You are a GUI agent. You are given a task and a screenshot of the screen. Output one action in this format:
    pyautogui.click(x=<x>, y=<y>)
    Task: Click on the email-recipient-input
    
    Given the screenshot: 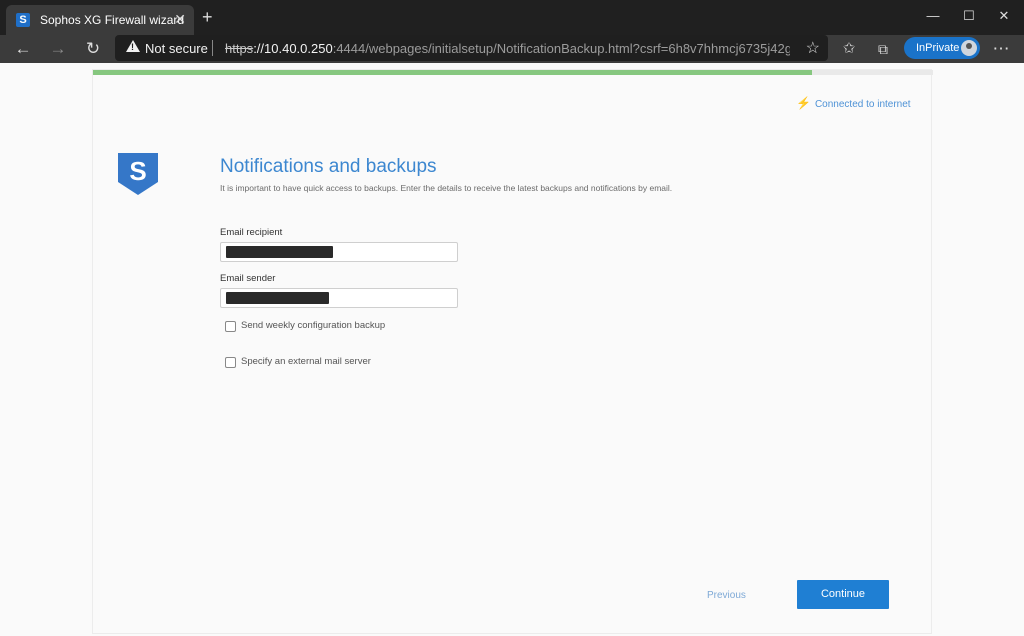 What is the action you would take?
    pyautogui.click(x=339, y=252)
    